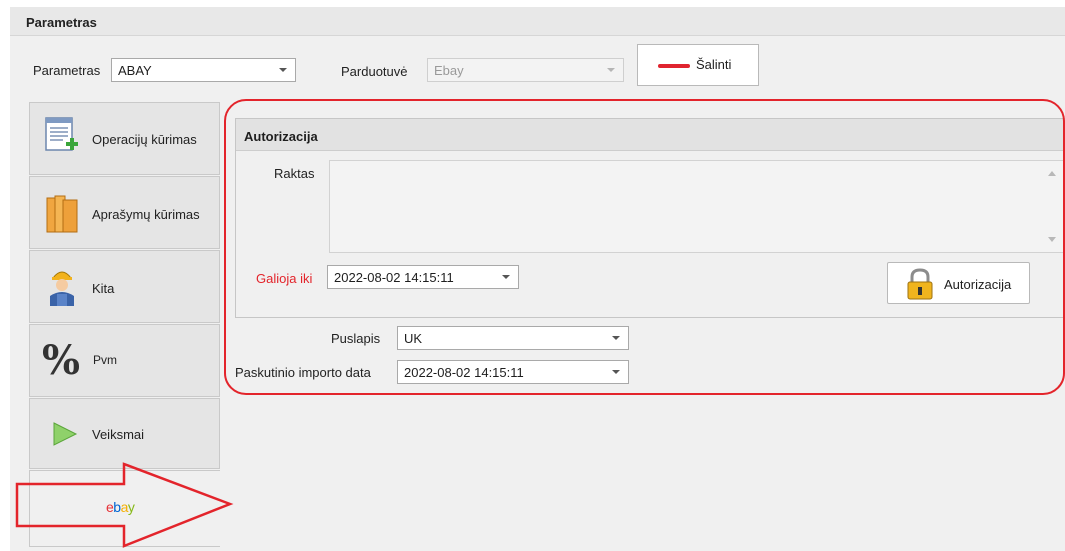  What do you see at coordinates (65, 435) in the screenshot?
I see `play-icon` at bounding box center [65, 435].